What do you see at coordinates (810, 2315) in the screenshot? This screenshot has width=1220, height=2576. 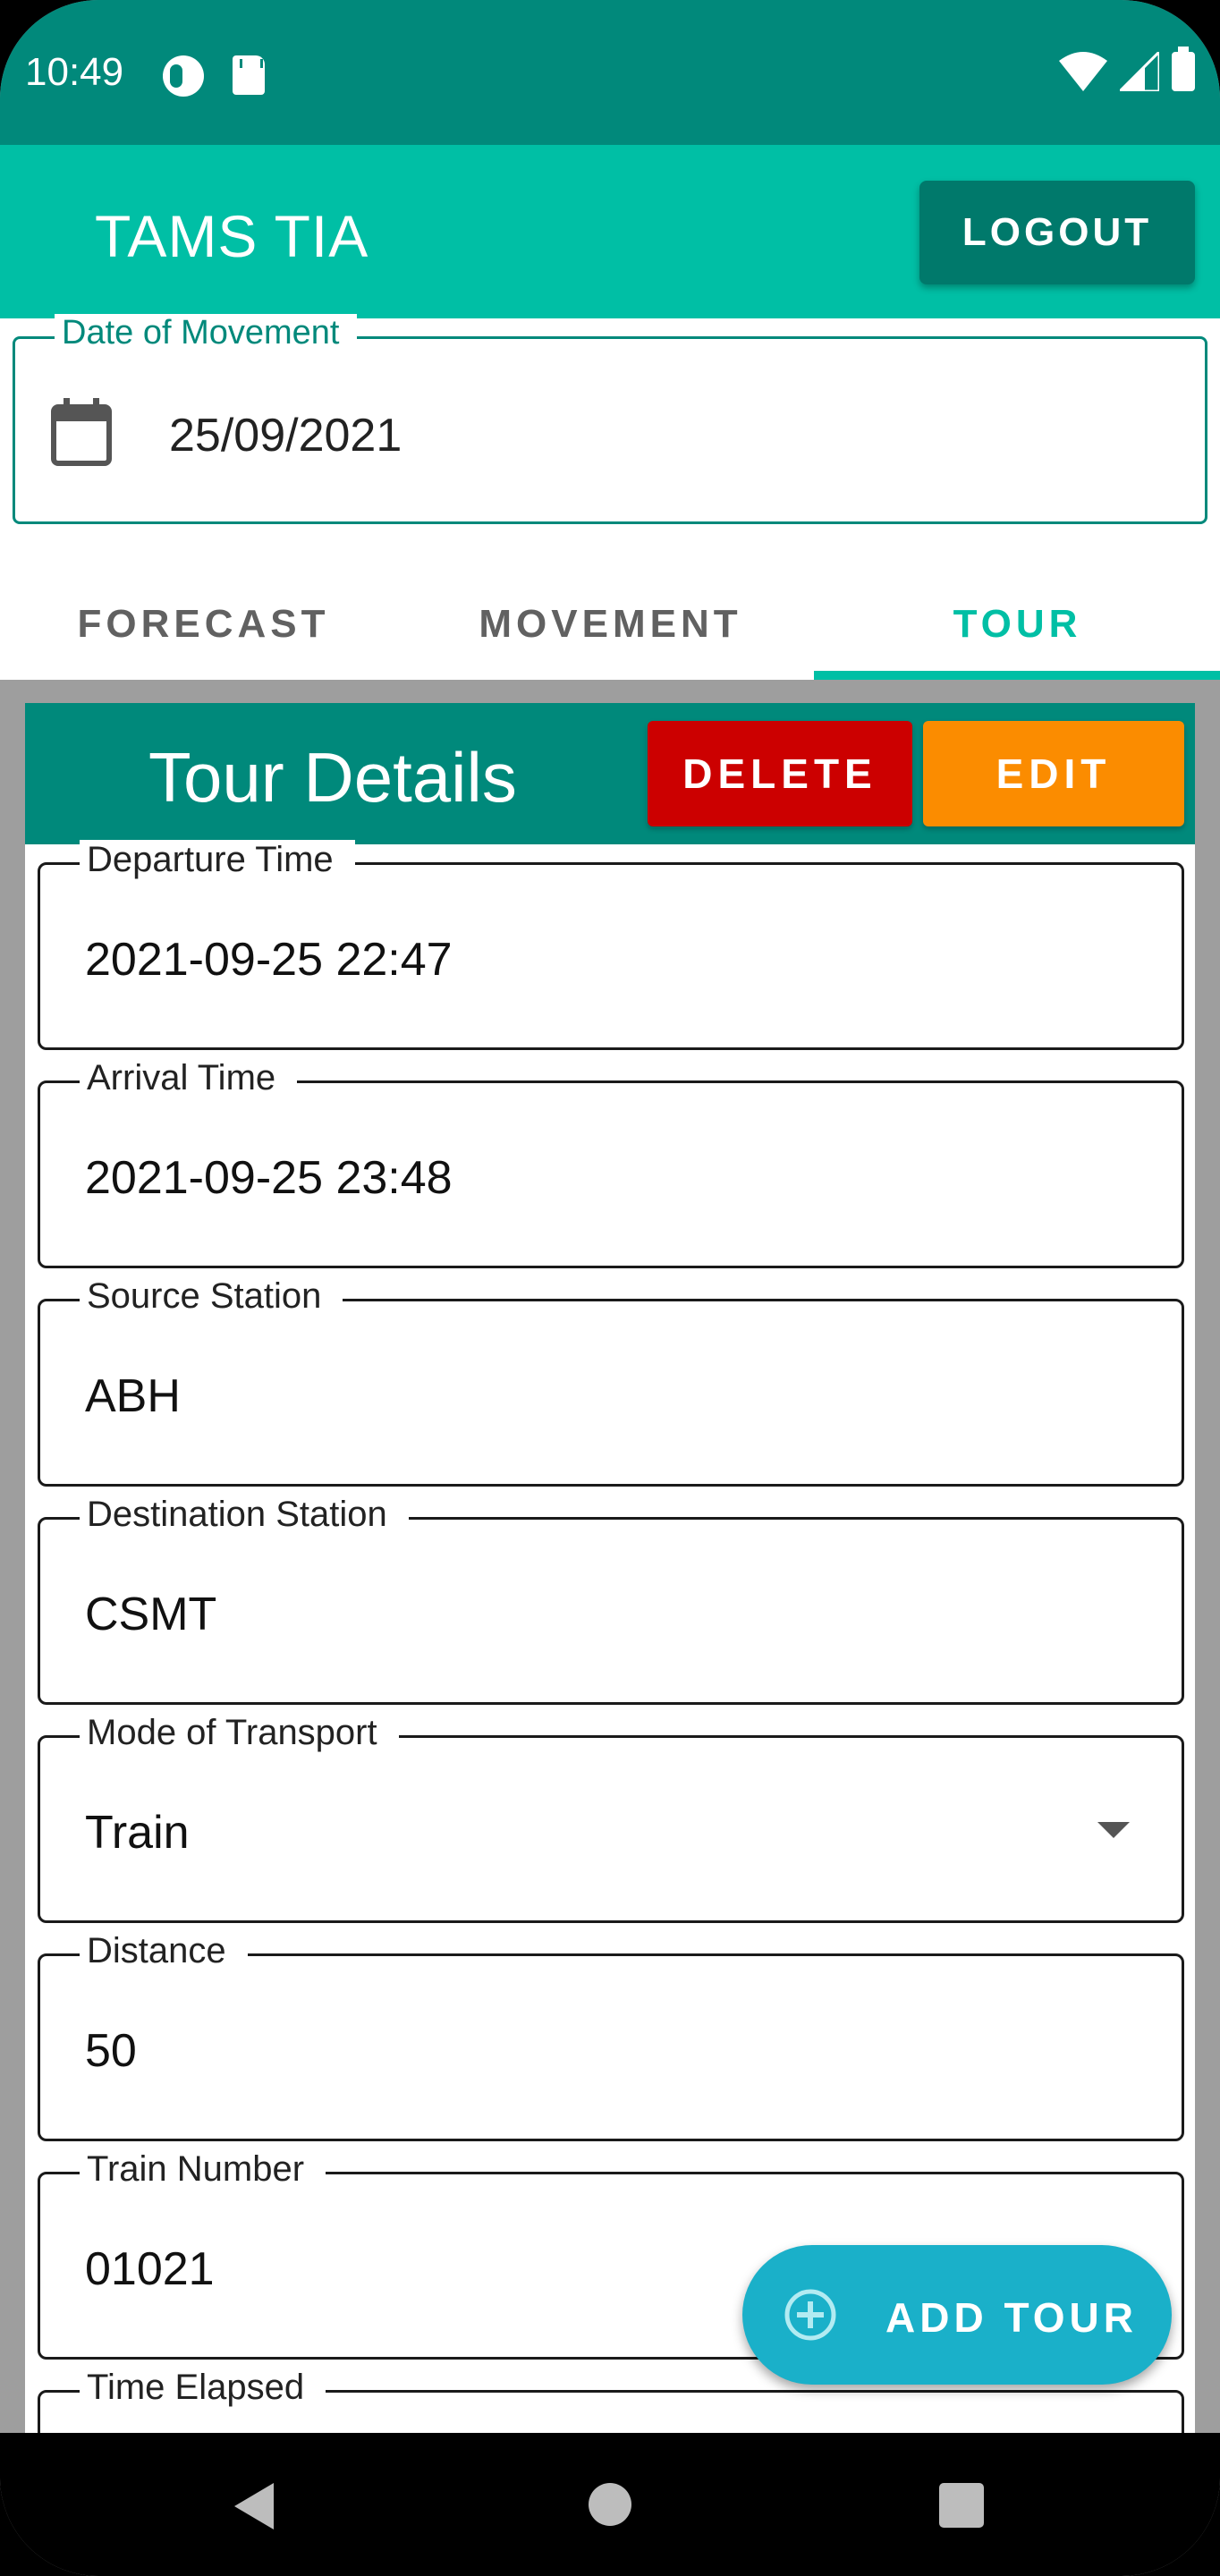 I see `add-circle-icon` at bounding box center [810, 2315].